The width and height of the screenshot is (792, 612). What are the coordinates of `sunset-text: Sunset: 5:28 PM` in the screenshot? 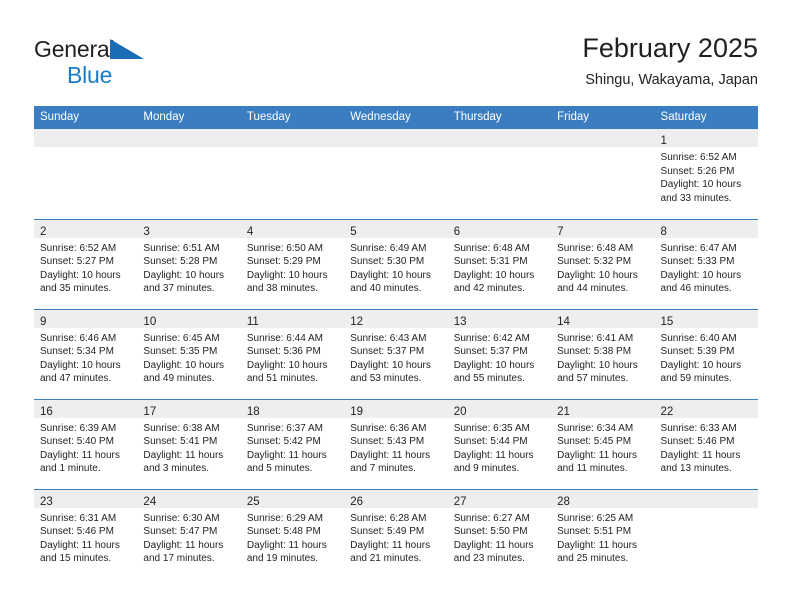 It's located at (180, 262).